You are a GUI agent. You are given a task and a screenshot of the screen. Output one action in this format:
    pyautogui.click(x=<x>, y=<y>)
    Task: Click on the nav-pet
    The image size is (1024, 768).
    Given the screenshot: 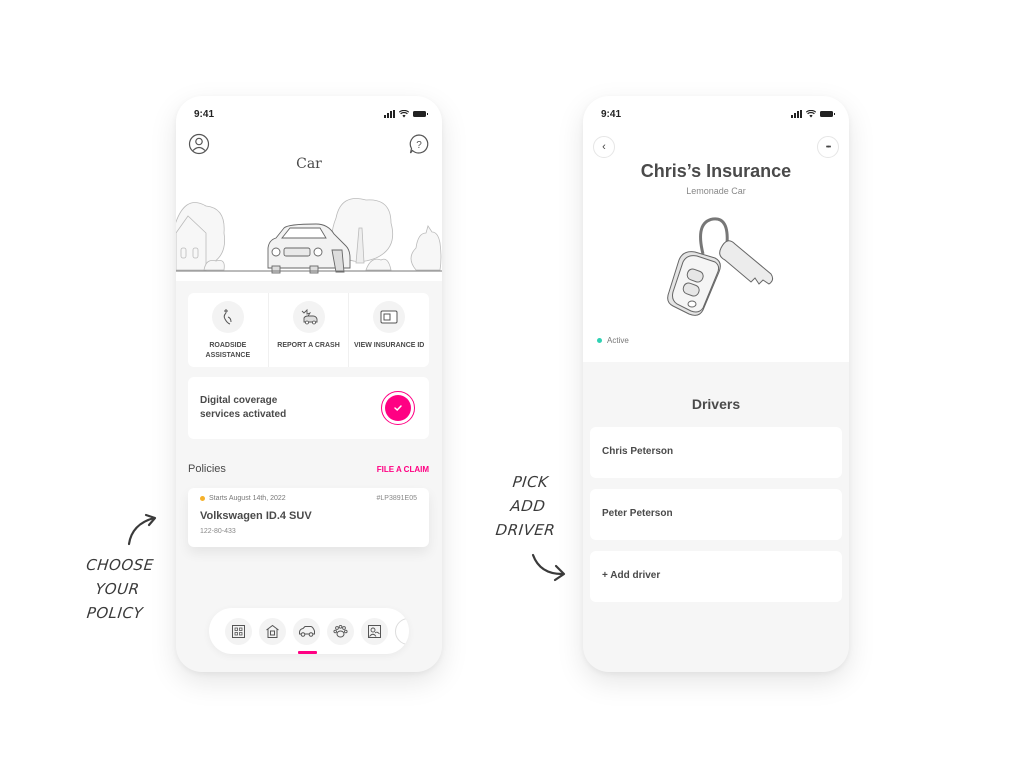 What is the action you would take?
    pyautogui.click(x=340, y=631)
    